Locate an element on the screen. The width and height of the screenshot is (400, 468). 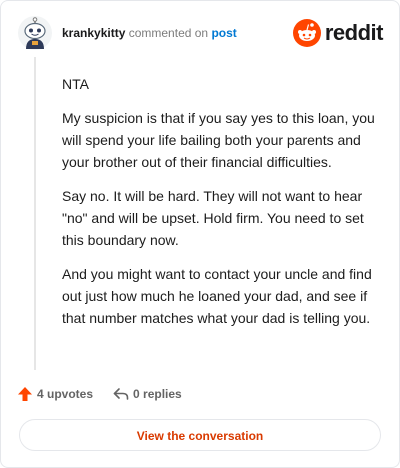
view-conversation-button: View the conversation is located at coordinates (200, 435).